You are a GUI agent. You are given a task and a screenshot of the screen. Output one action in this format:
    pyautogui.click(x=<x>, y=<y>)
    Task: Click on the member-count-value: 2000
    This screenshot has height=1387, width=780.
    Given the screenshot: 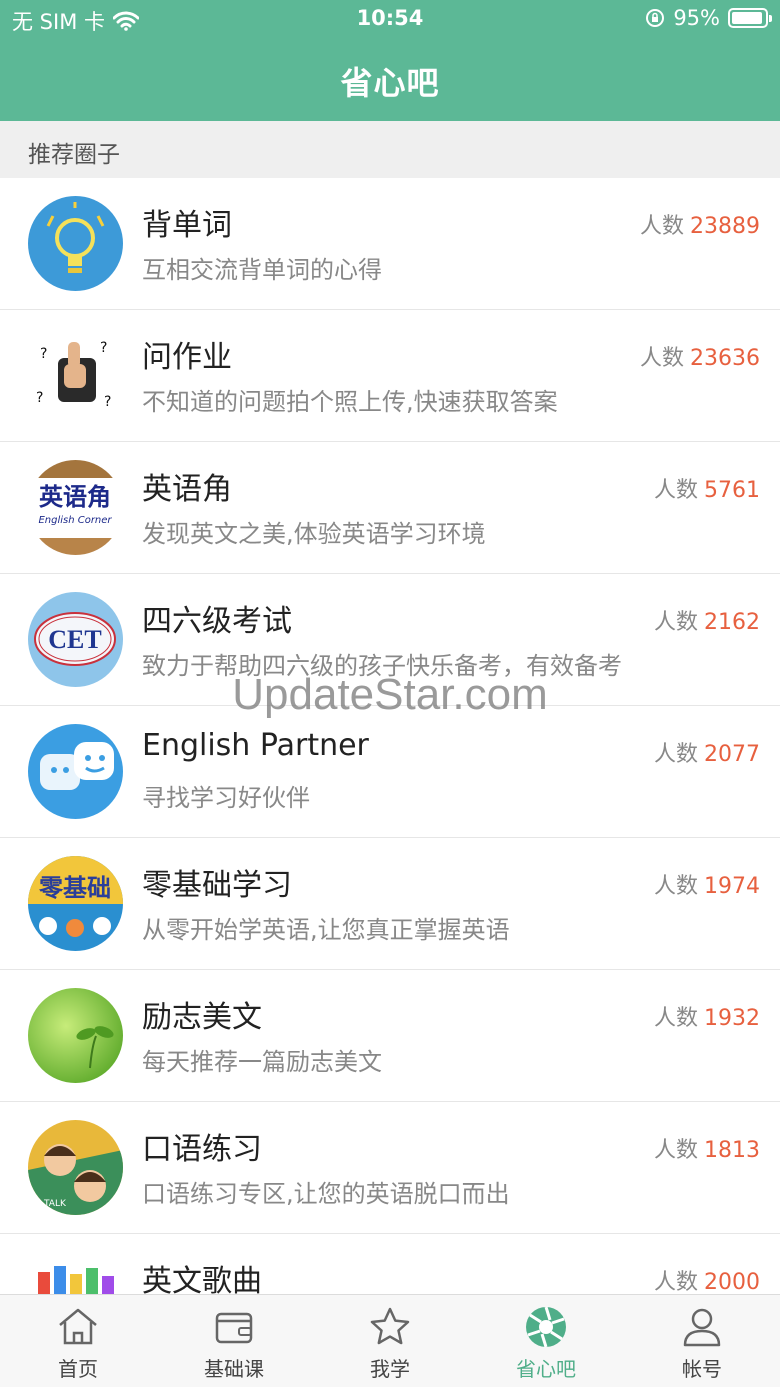 What is the action you would take?
    pyautogui.click(x=732, y=1282)
    